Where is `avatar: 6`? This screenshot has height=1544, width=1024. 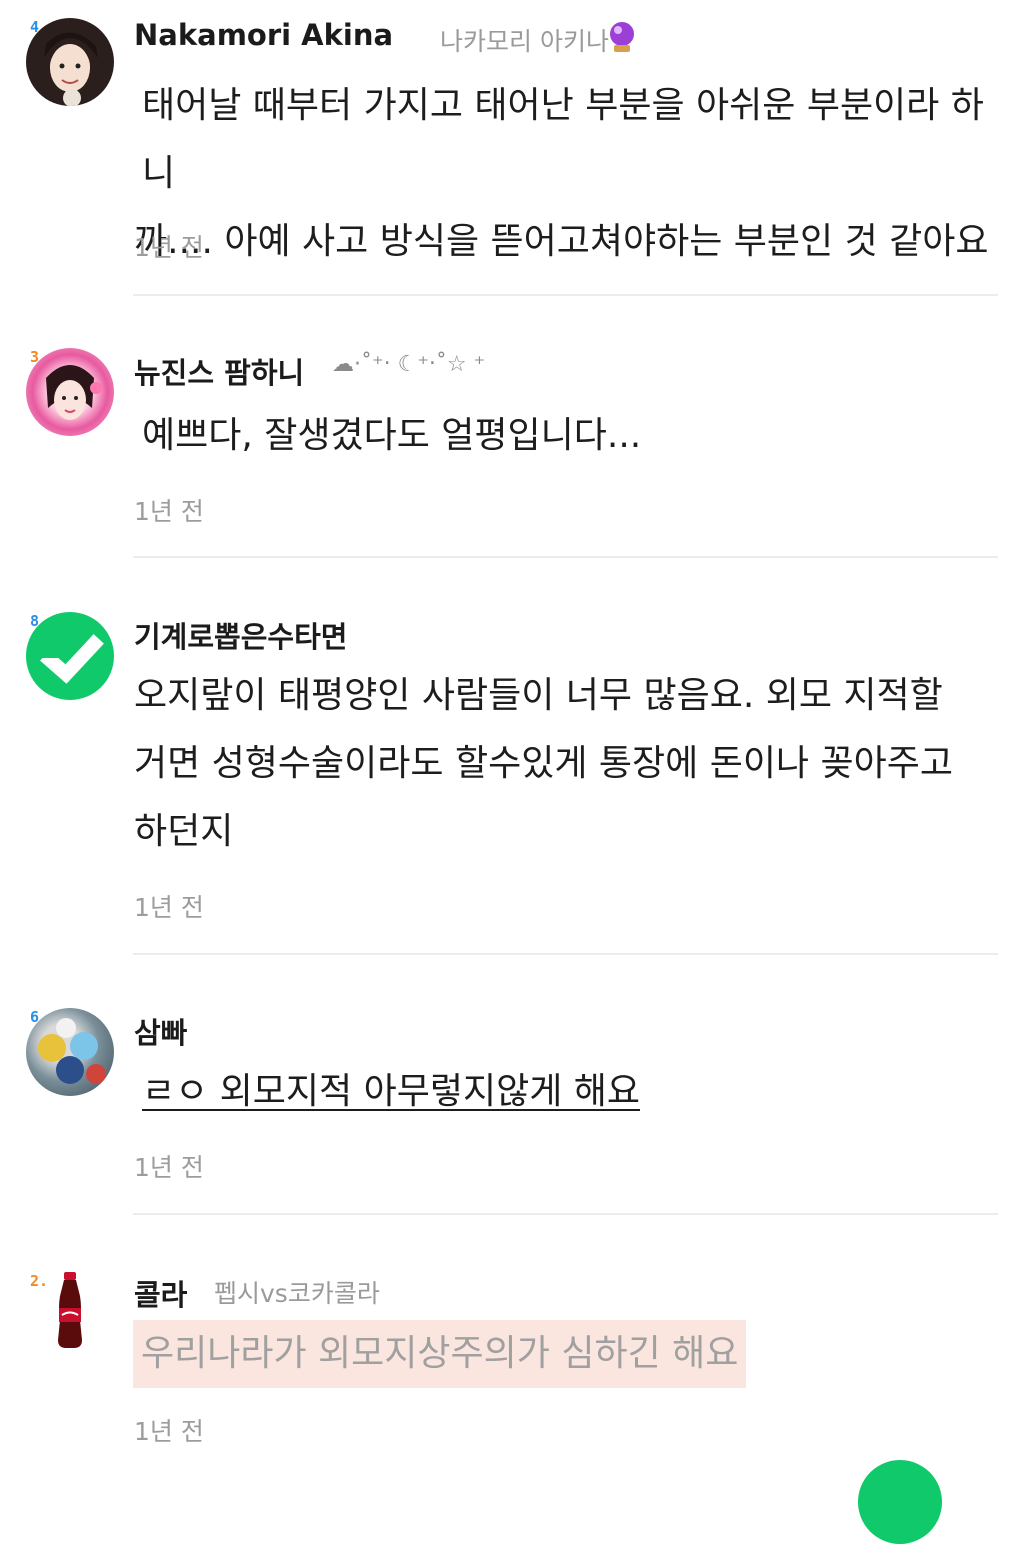 avatar: 6 is located at coordinates (71, 1053).